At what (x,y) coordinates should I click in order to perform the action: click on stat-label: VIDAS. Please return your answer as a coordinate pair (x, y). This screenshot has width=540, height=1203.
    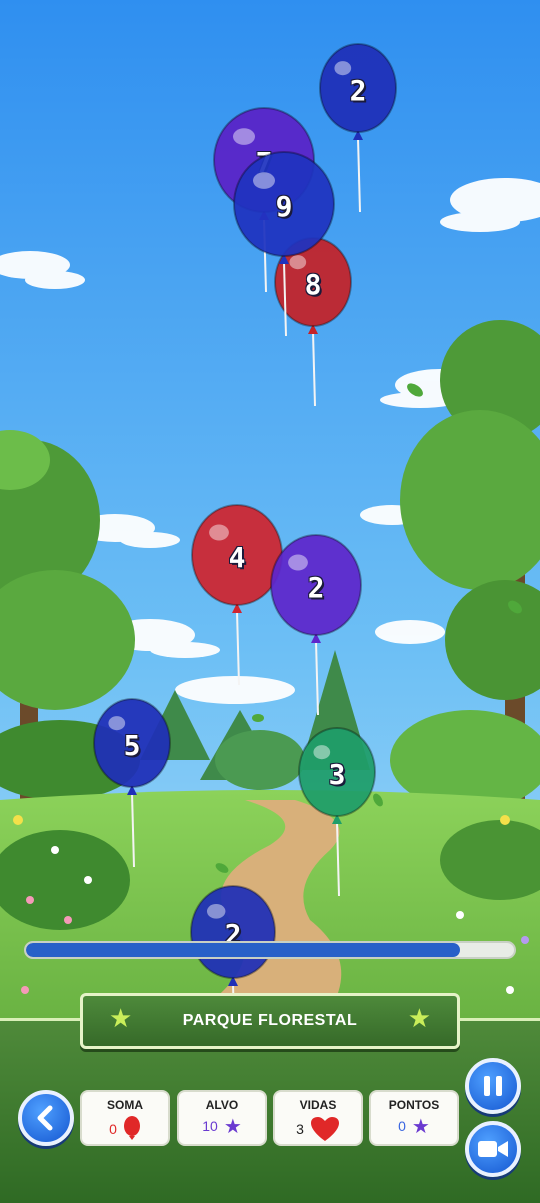
    Looking at the image, I should click on (318, 1105).